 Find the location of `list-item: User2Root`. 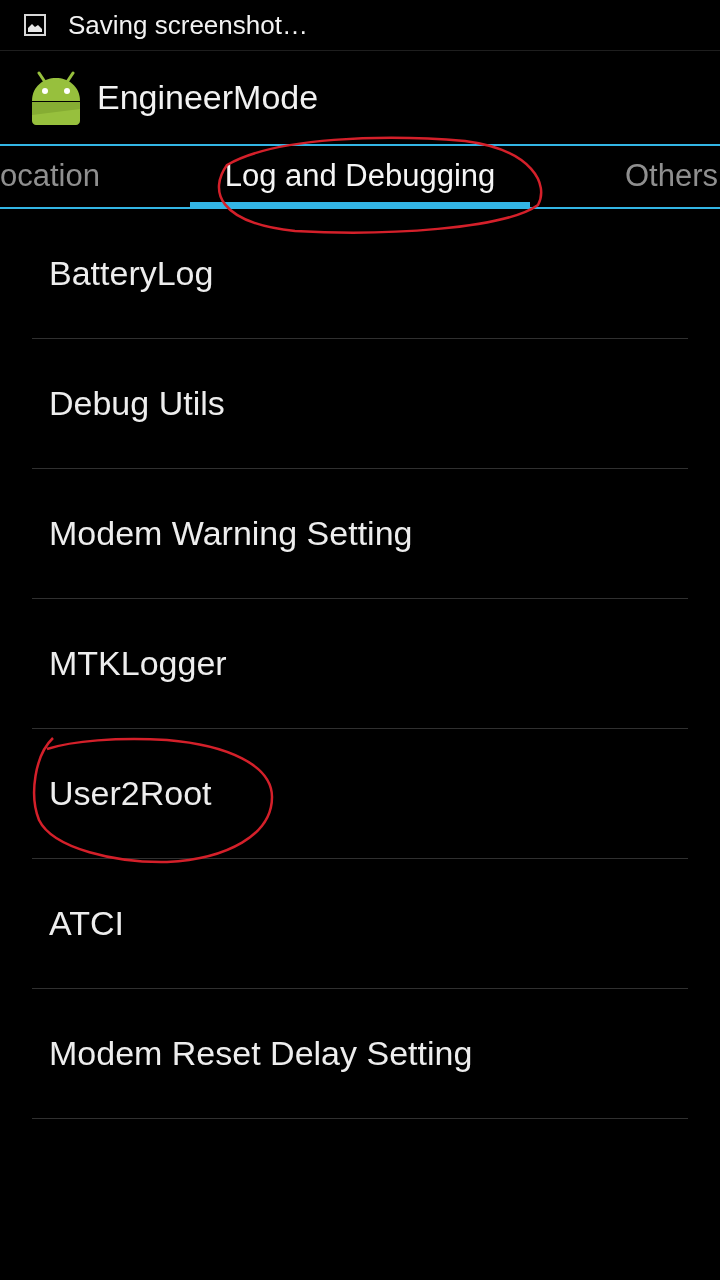

list-item: User2Root is located at coordinates (360, 794).